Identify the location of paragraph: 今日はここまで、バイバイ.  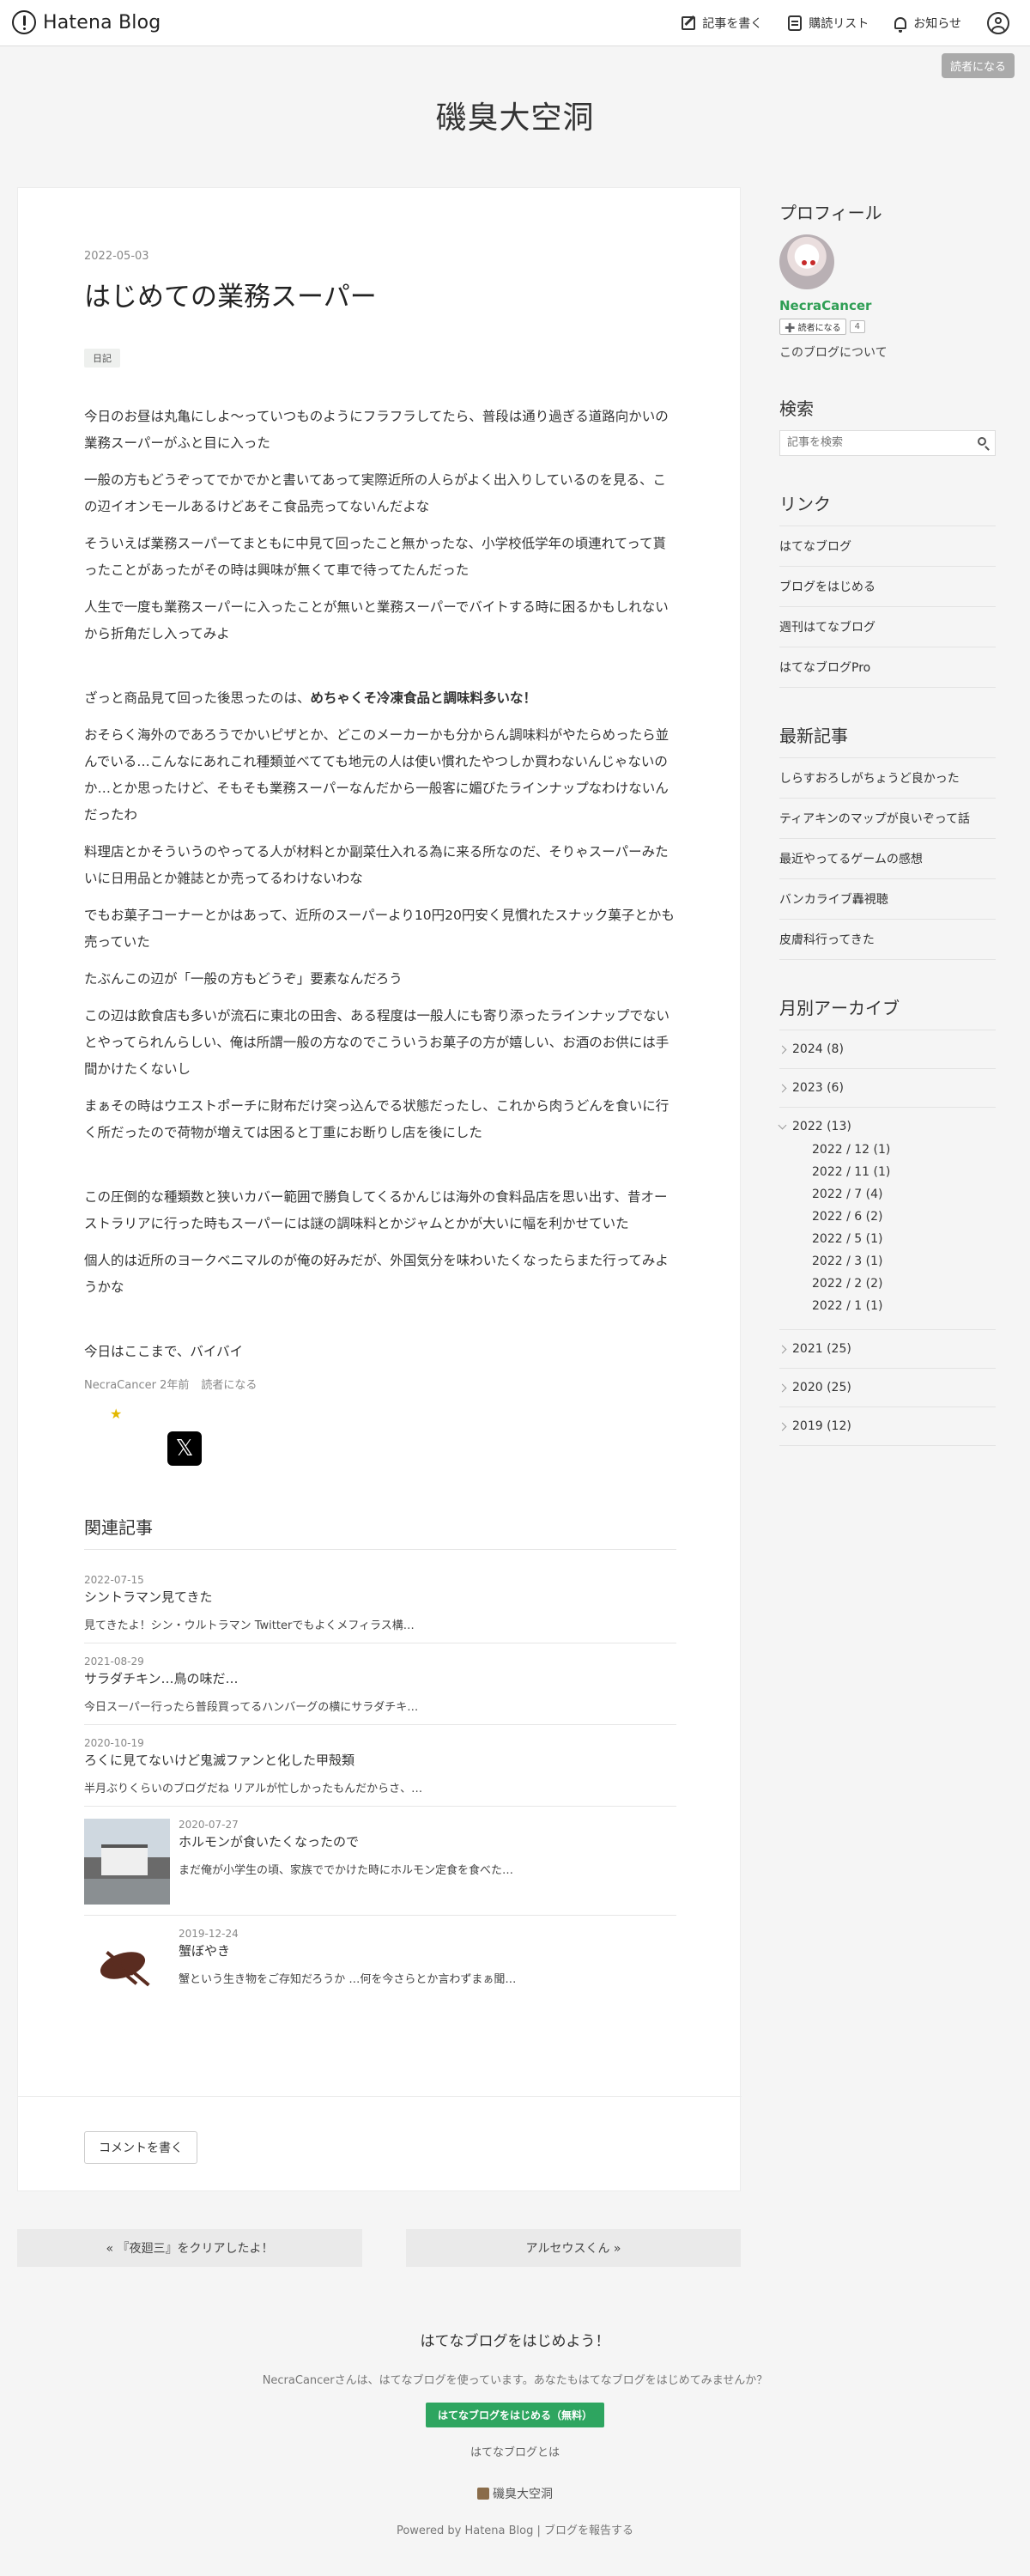
(164, 1351).